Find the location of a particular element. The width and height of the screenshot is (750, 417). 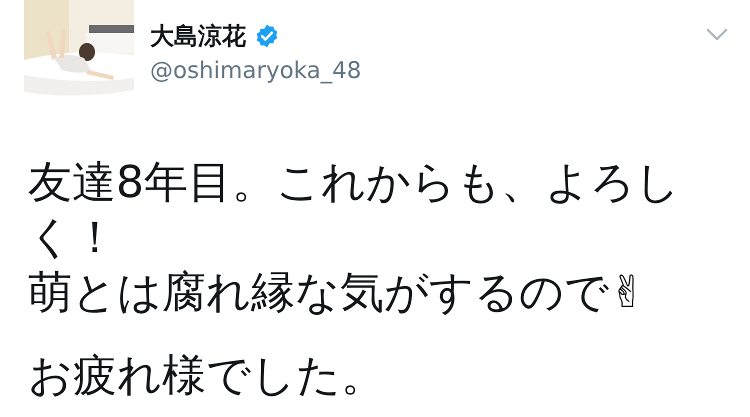

author-handle: @oshimaryoka_48 is located at coordinates (256, 71).